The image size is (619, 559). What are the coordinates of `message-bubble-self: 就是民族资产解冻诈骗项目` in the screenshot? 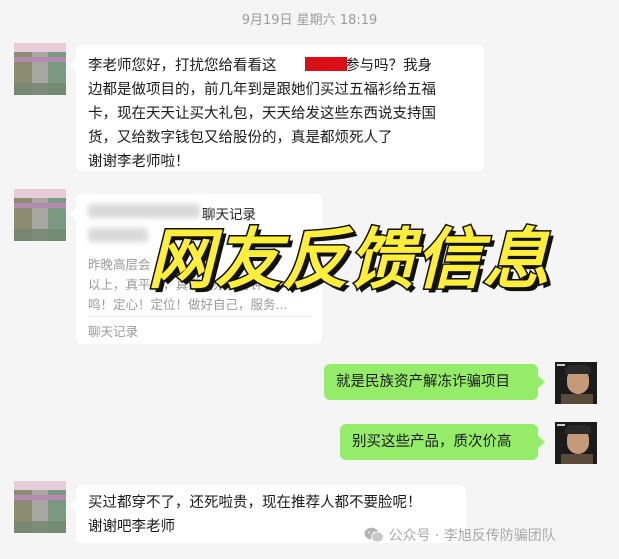 It's located at (434, 382).